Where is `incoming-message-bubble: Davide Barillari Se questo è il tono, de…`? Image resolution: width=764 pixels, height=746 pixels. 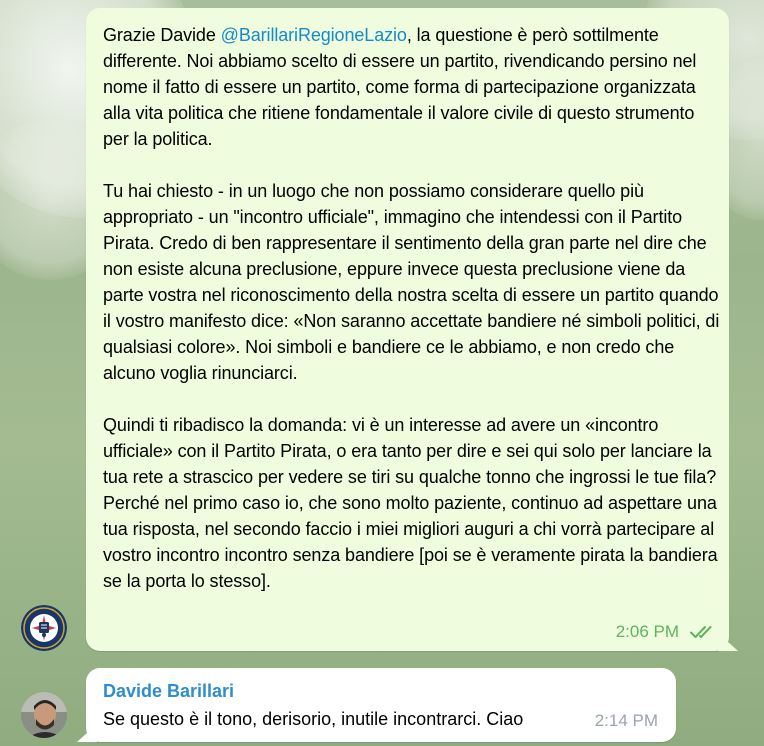
incoming-message-bubble: Davide Barillari Se questo è il tono, de… is located at coordinates (376, 705).